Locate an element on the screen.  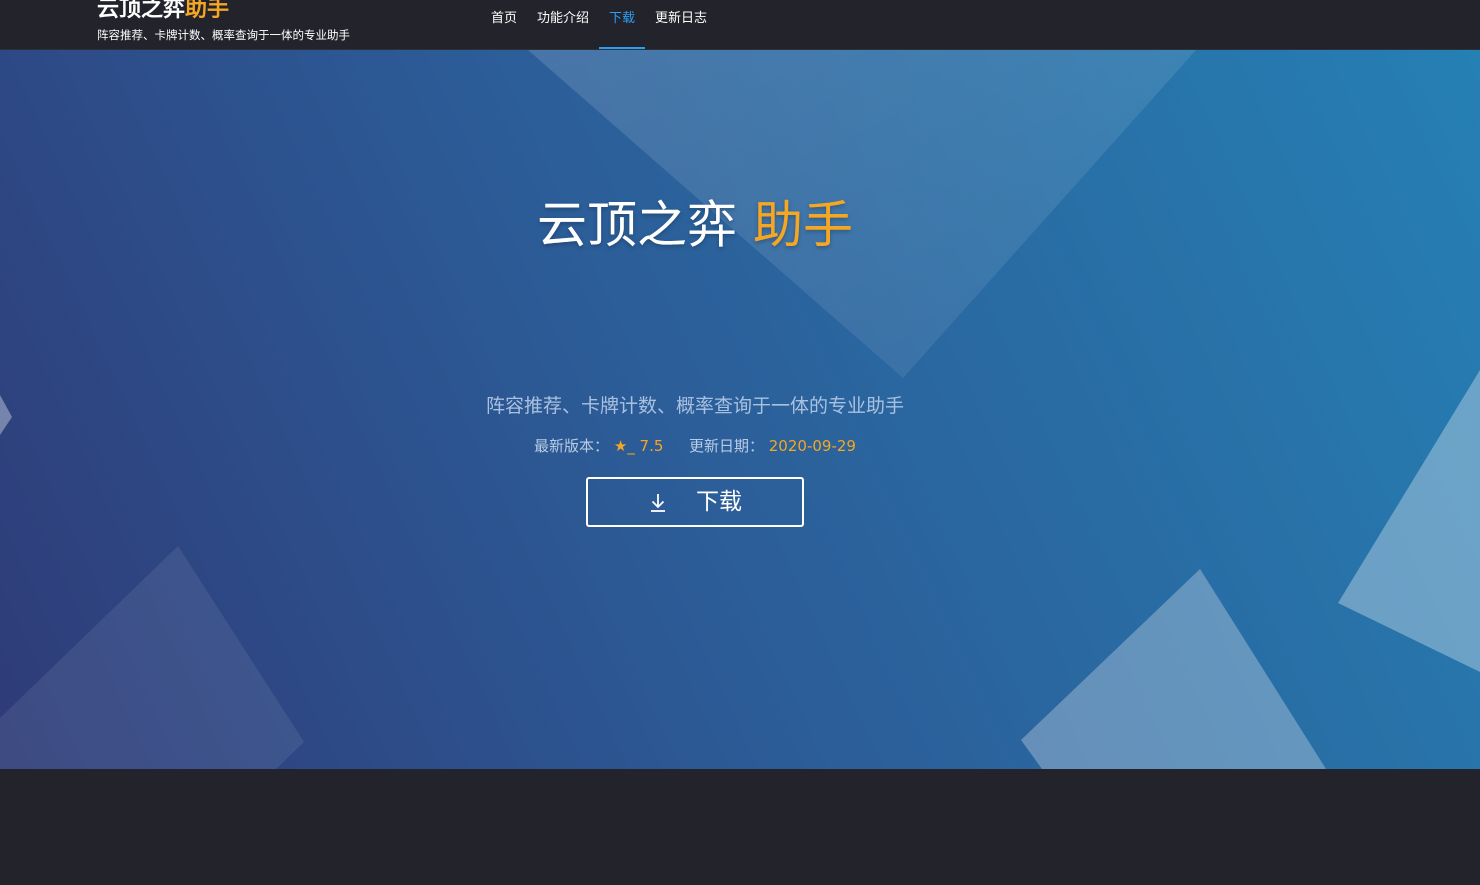
version-info: 最新版本： ★_ 7.5 更新日期： 2020-09-29 is located at coordinates (695, 446).